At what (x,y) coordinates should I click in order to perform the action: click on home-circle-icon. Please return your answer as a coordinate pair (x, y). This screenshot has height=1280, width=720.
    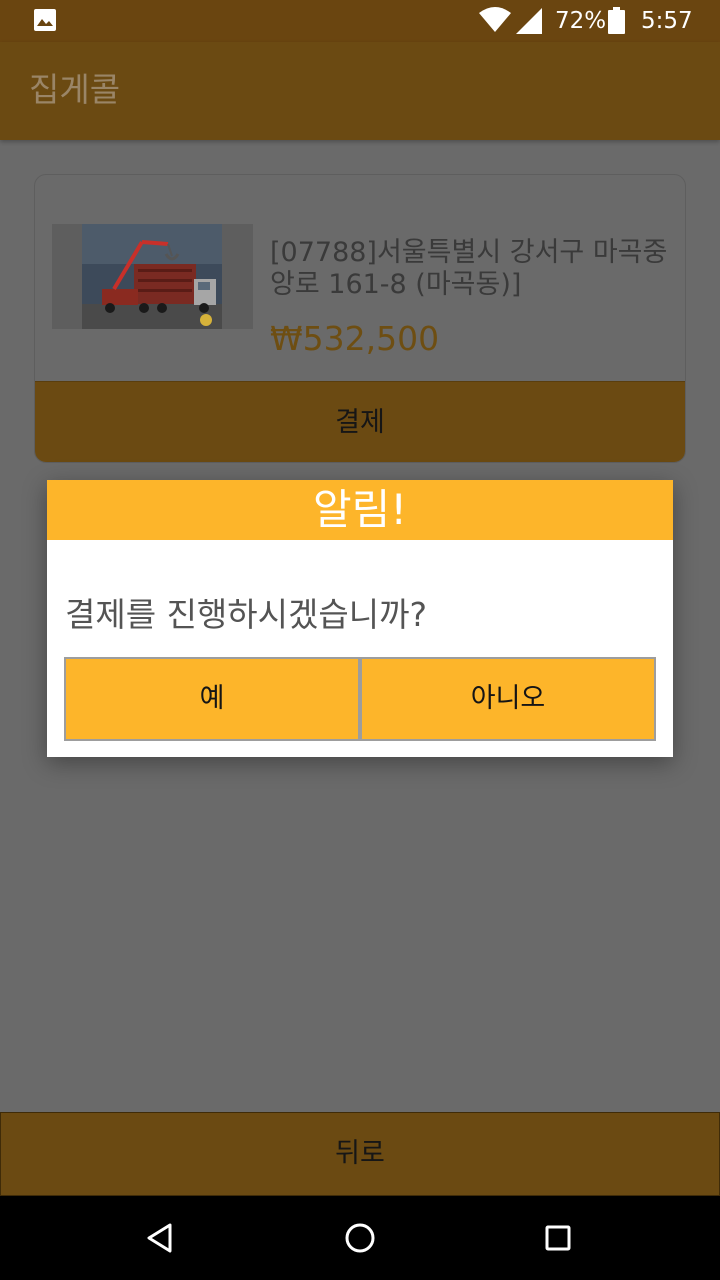
    Looking at the image, I should click on (360, 1238).